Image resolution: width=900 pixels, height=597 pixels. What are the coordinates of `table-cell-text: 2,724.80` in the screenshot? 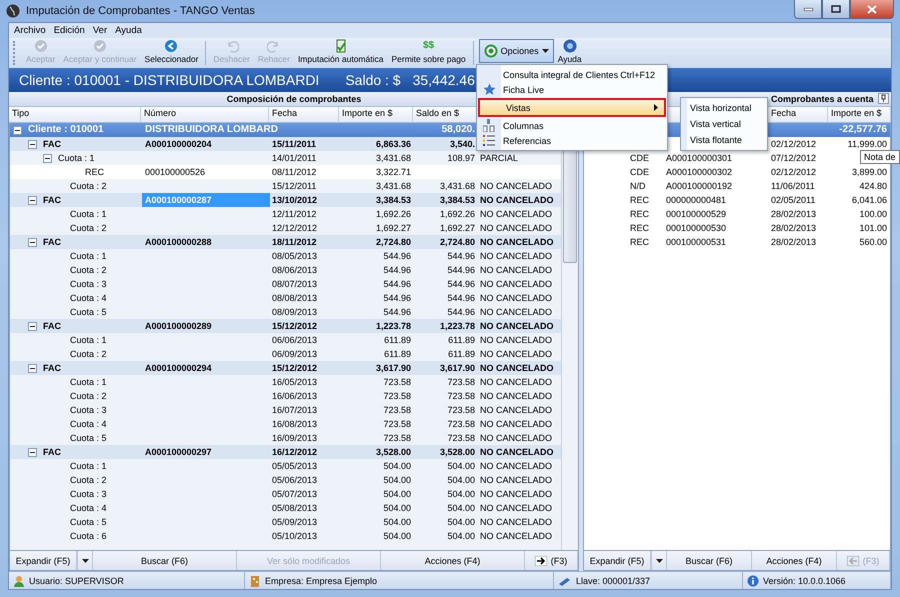 It's located at (393, 242).